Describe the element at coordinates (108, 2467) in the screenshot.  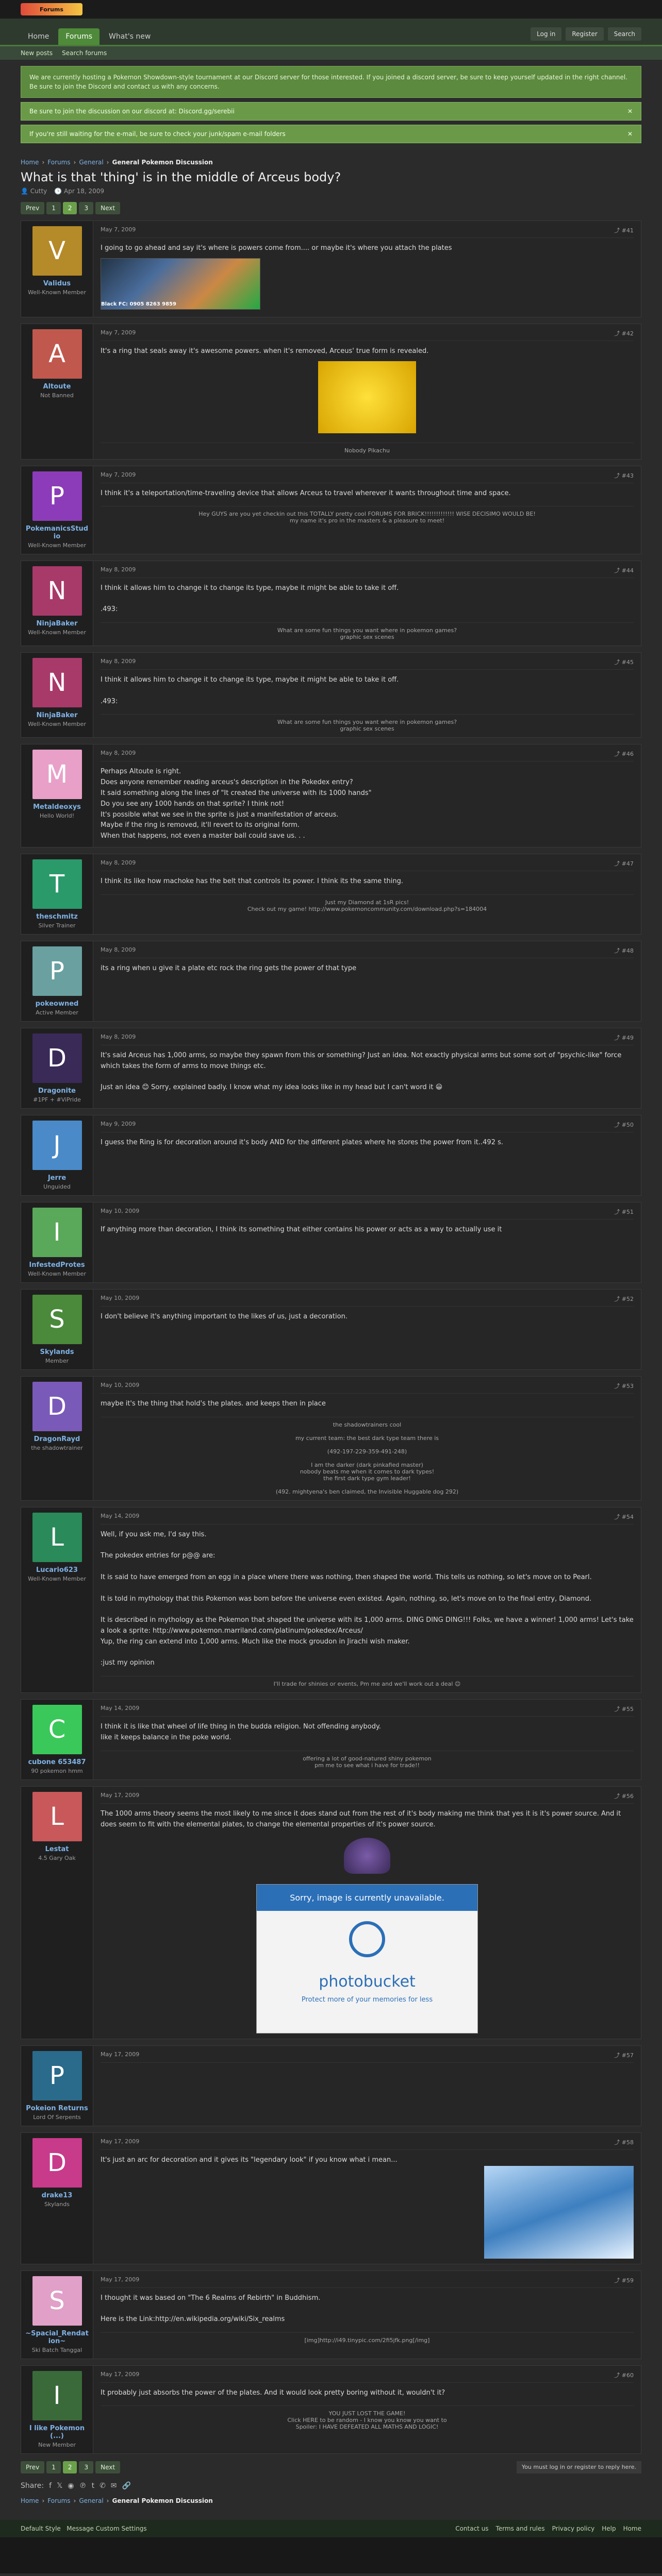
I see `next-page-button: Next` at that location.